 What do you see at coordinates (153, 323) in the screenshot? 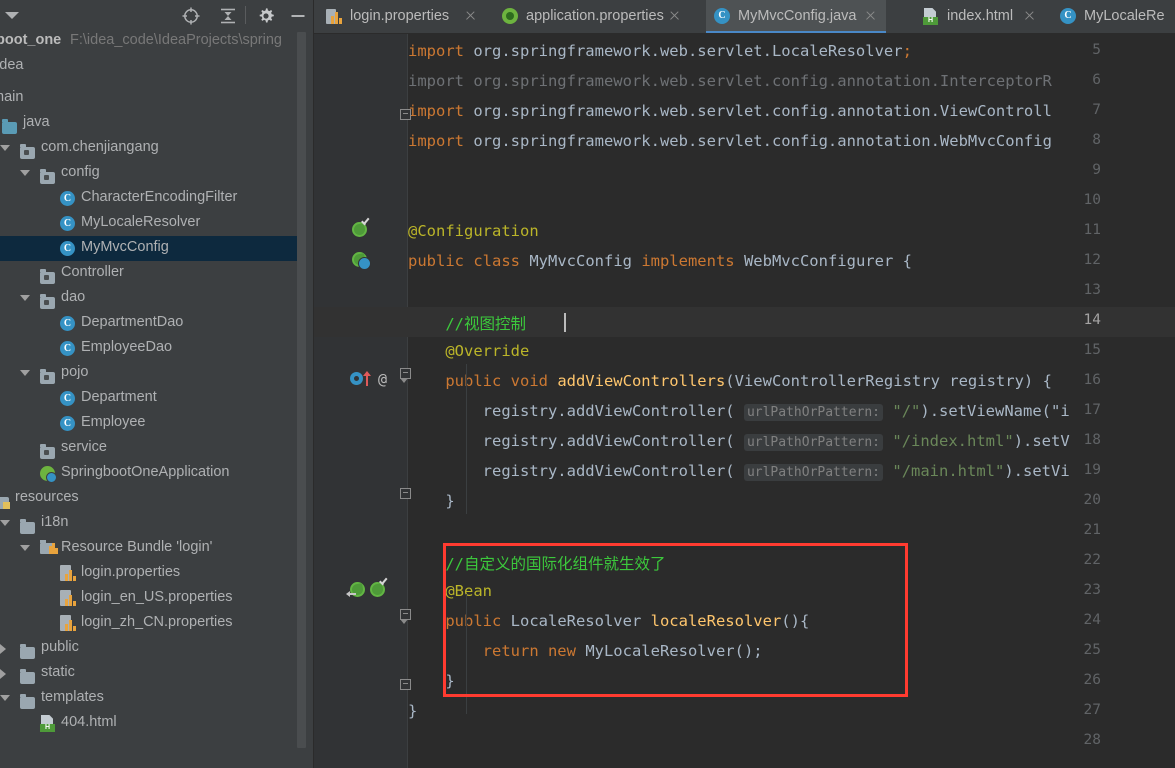
I see `tree-item-departmentdao: C DepartmentDao` at bounding box center [153, 323].